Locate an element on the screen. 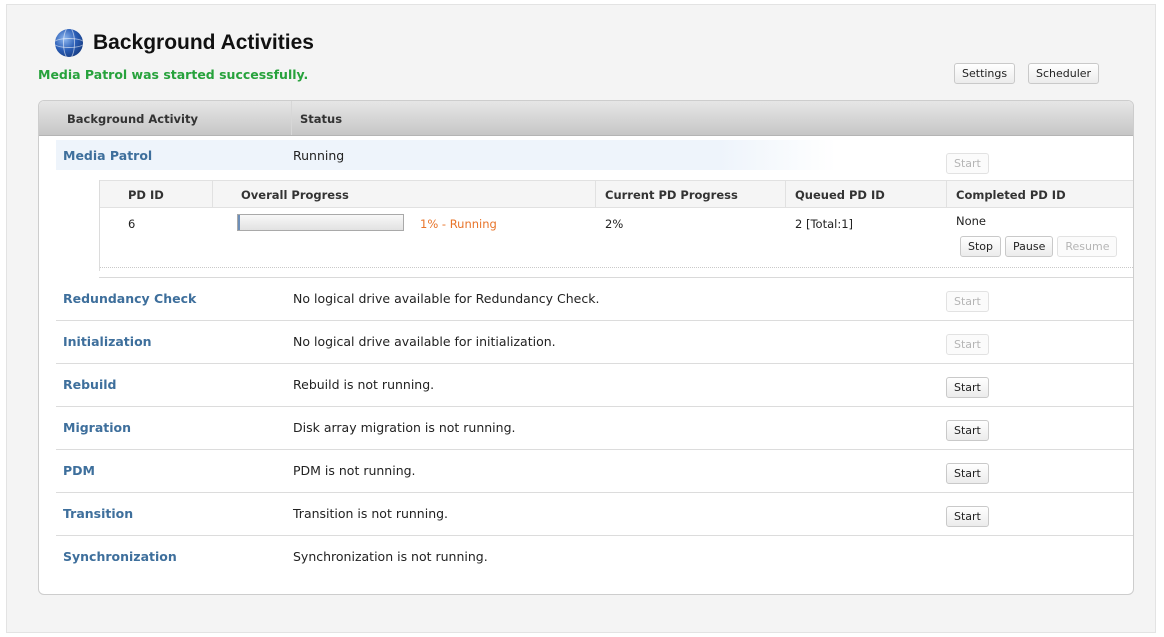 This screenshot has height=637, width=1164. header-divider is located at coordinates (291, 118).